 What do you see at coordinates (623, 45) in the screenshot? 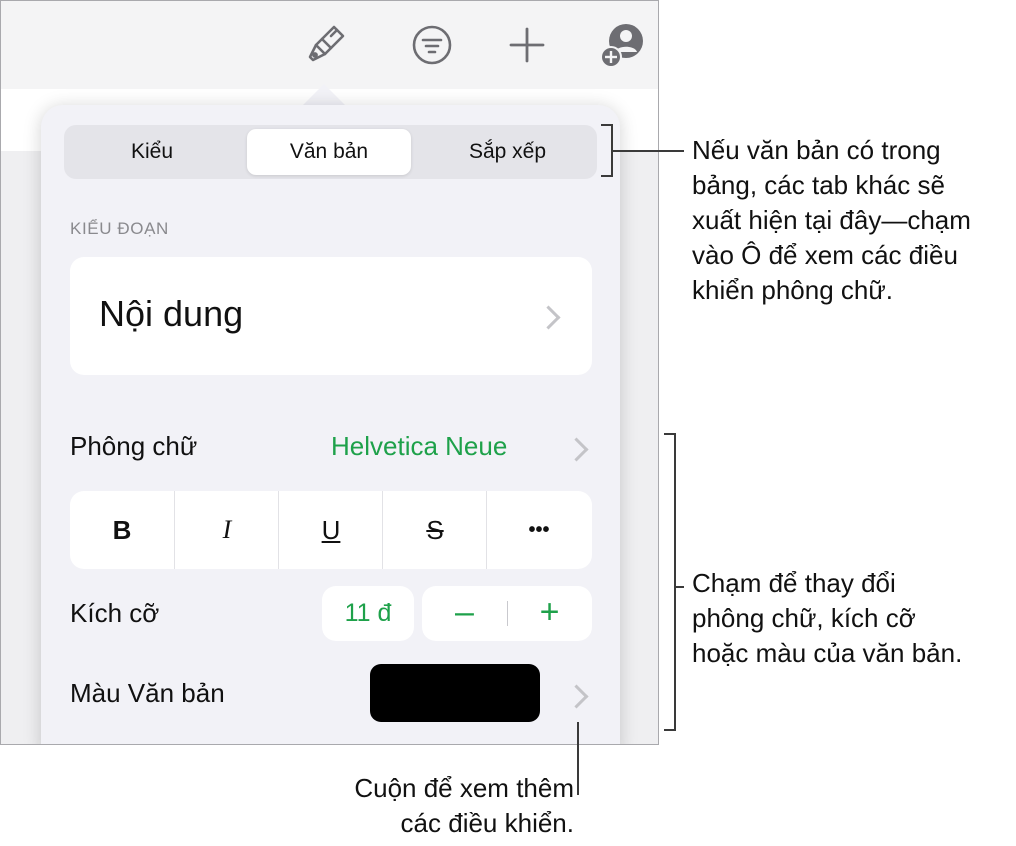
I see `collaborate-icon` at bounding box center [623, 45].